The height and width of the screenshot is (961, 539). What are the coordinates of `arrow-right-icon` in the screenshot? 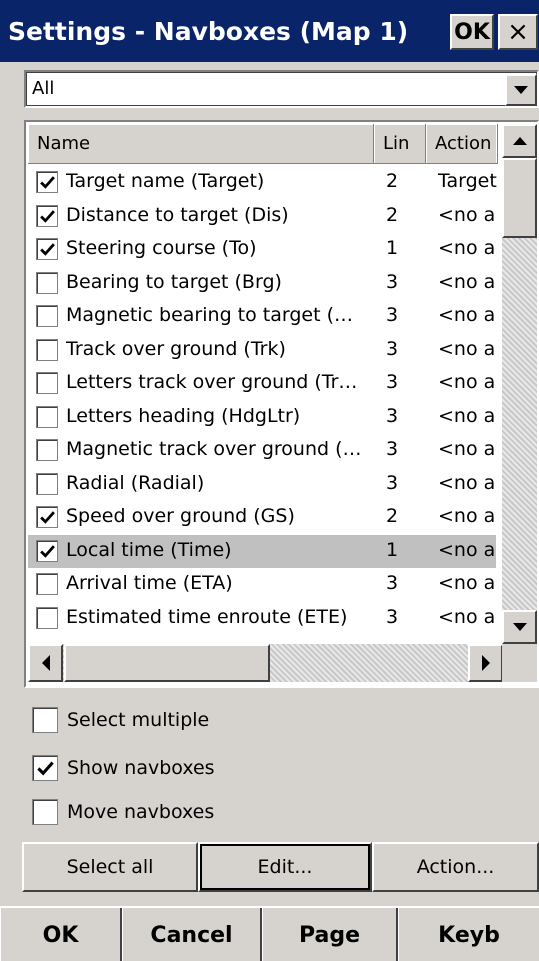 It's located at (485, 663).